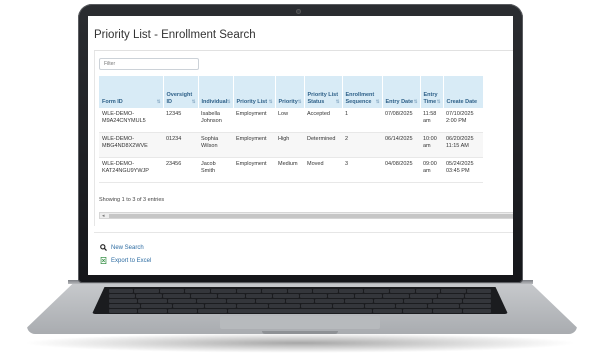  Describe the element at coordinates (290, 92) in the screenshot. I see `column-header-priority: Priority ⇅` at that location.